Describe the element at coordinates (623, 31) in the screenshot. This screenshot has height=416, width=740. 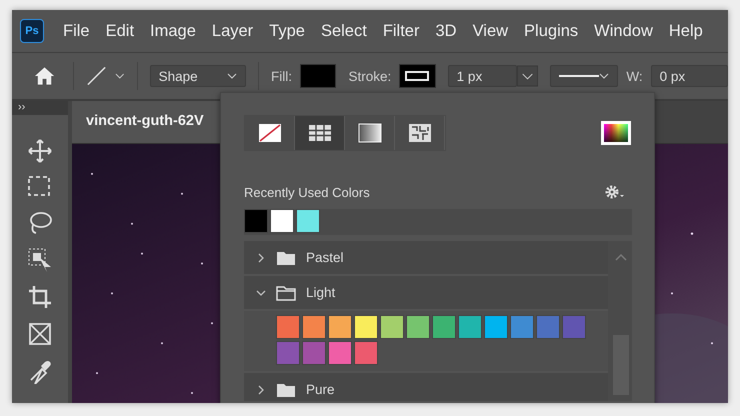
I see `menu-item: Window` at that location.